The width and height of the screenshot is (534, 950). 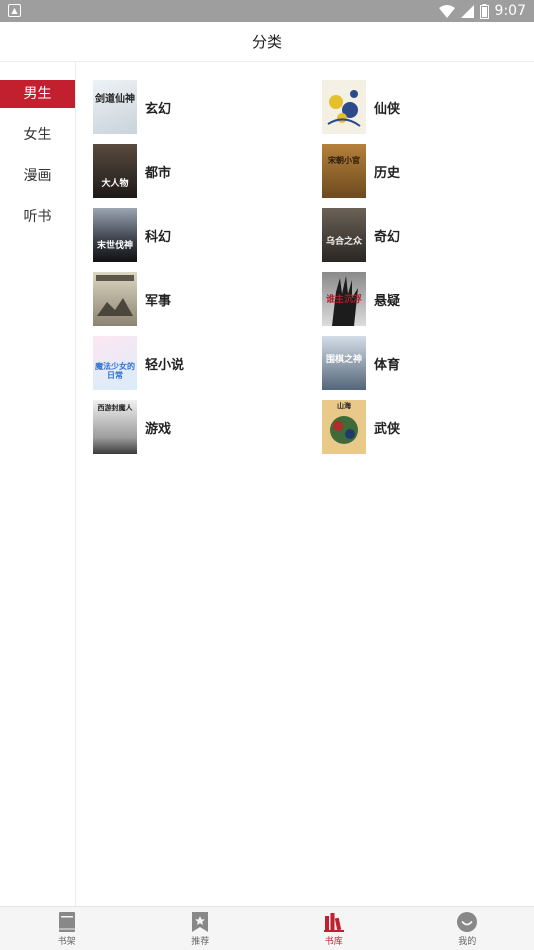 What do you see at coordinates (344, 363) in the screenshot?
I see `book-cover: 围棋之神` at bounding box center [344, 363].